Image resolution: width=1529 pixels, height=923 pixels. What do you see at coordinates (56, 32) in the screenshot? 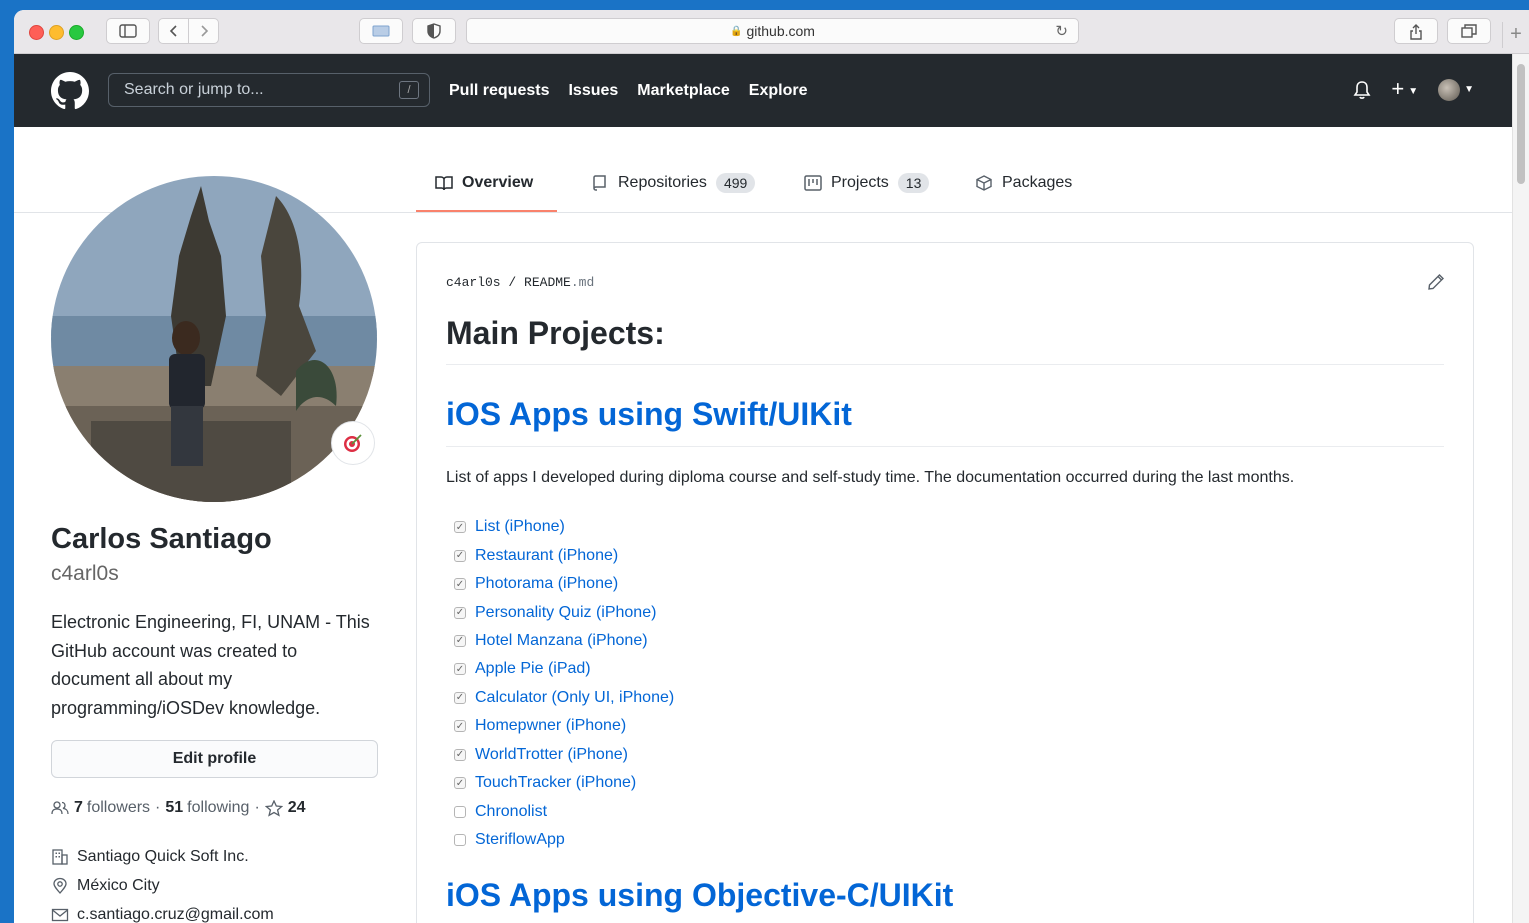
I see `minimize-window-button` at bounding box center [56, 32].